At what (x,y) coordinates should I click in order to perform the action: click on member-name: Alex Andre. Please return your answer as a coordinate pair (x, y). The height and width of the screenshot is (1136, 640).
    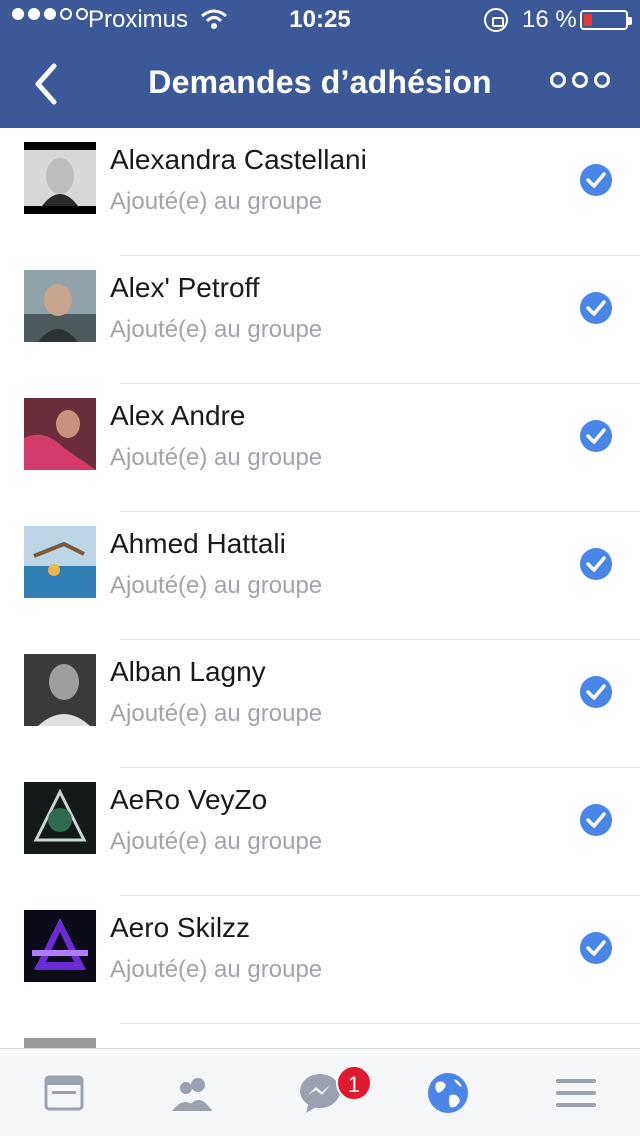
    Looking at the image, I should click on (178, 415).